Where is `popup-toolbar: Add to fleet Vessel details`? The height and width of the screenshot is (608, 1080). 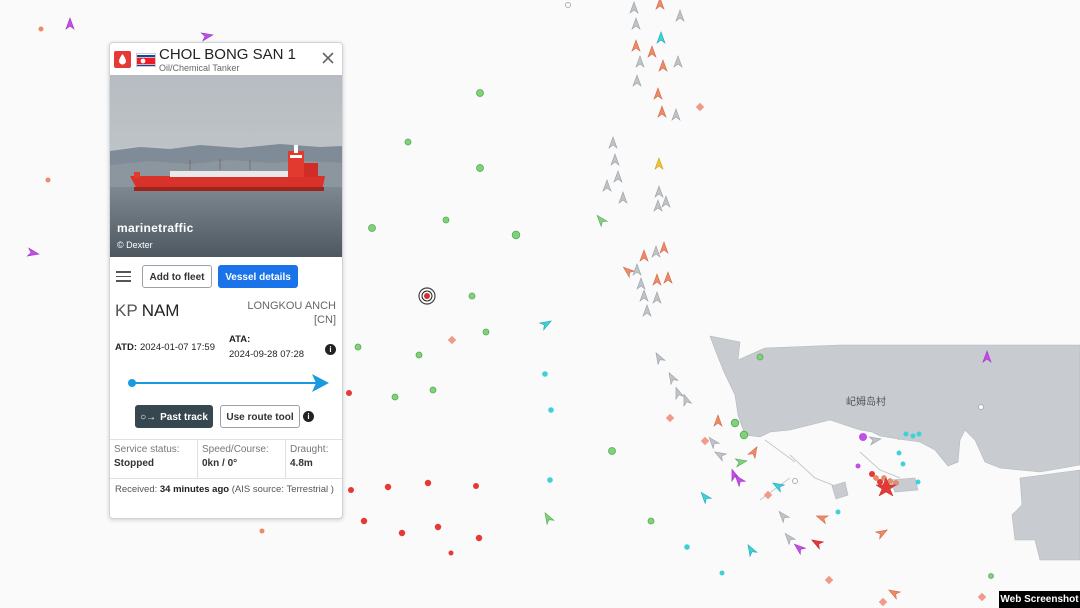
popup-toolbar: Add to fleet Vessel details is located at coordinates (226, 276).